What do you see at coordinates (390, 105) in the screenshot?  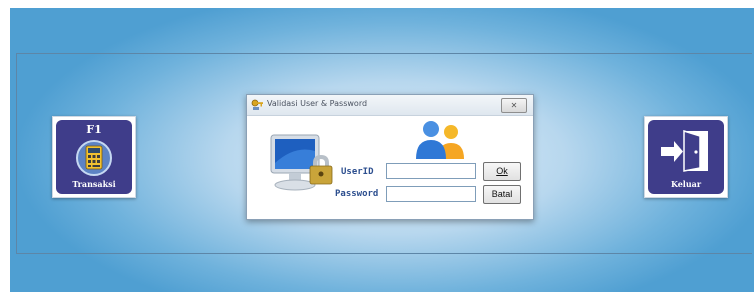 I see `dialog-titlebar: Validasi User & Password ✕` at bounding box center [390, 105].